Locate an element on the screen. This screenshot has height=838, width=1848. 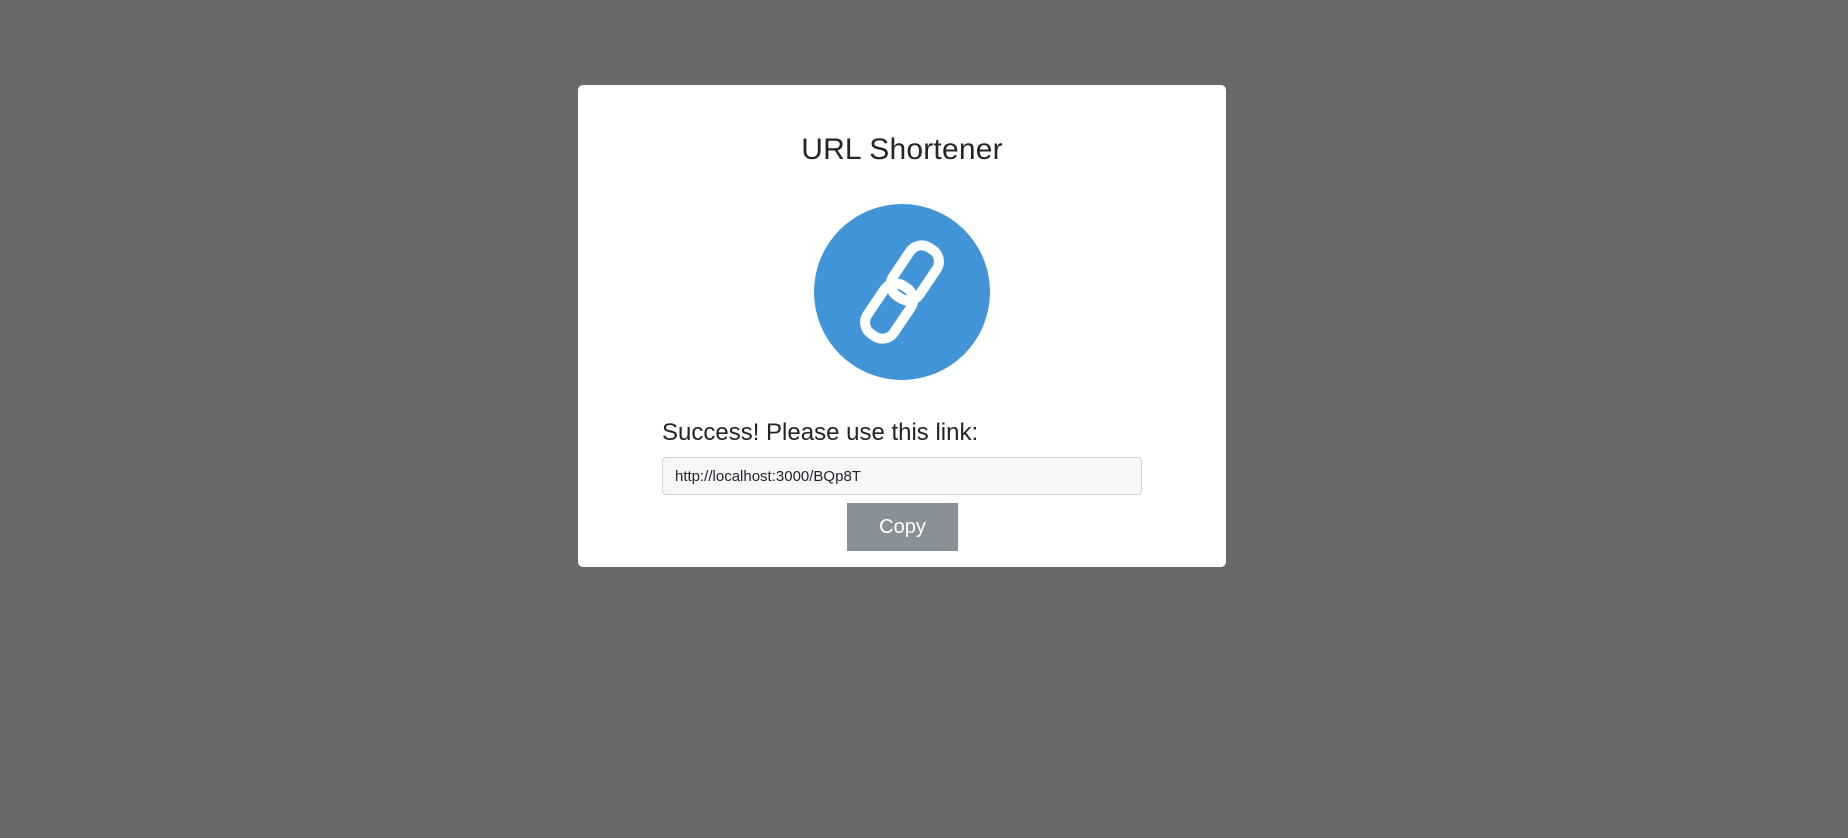
logo-circle is located at coordinates (902, 292).